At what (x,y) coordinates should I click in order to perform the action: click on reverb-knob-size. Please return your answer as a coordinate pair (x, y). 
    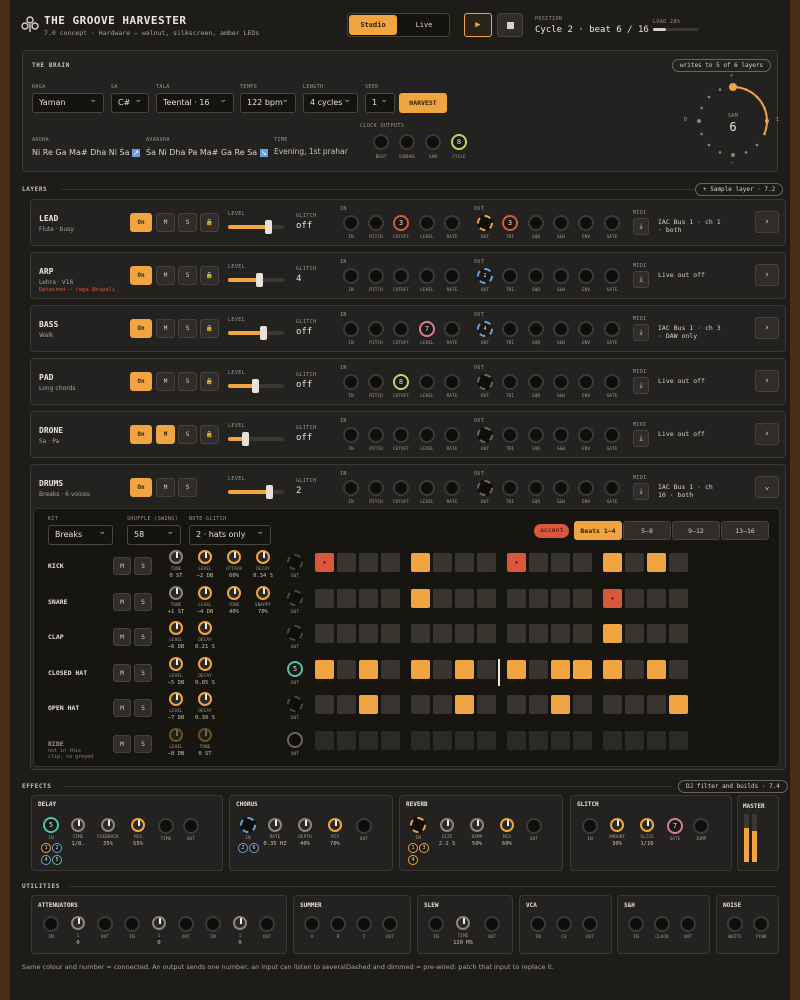
    Looking at the image, I should click on (447, 825).